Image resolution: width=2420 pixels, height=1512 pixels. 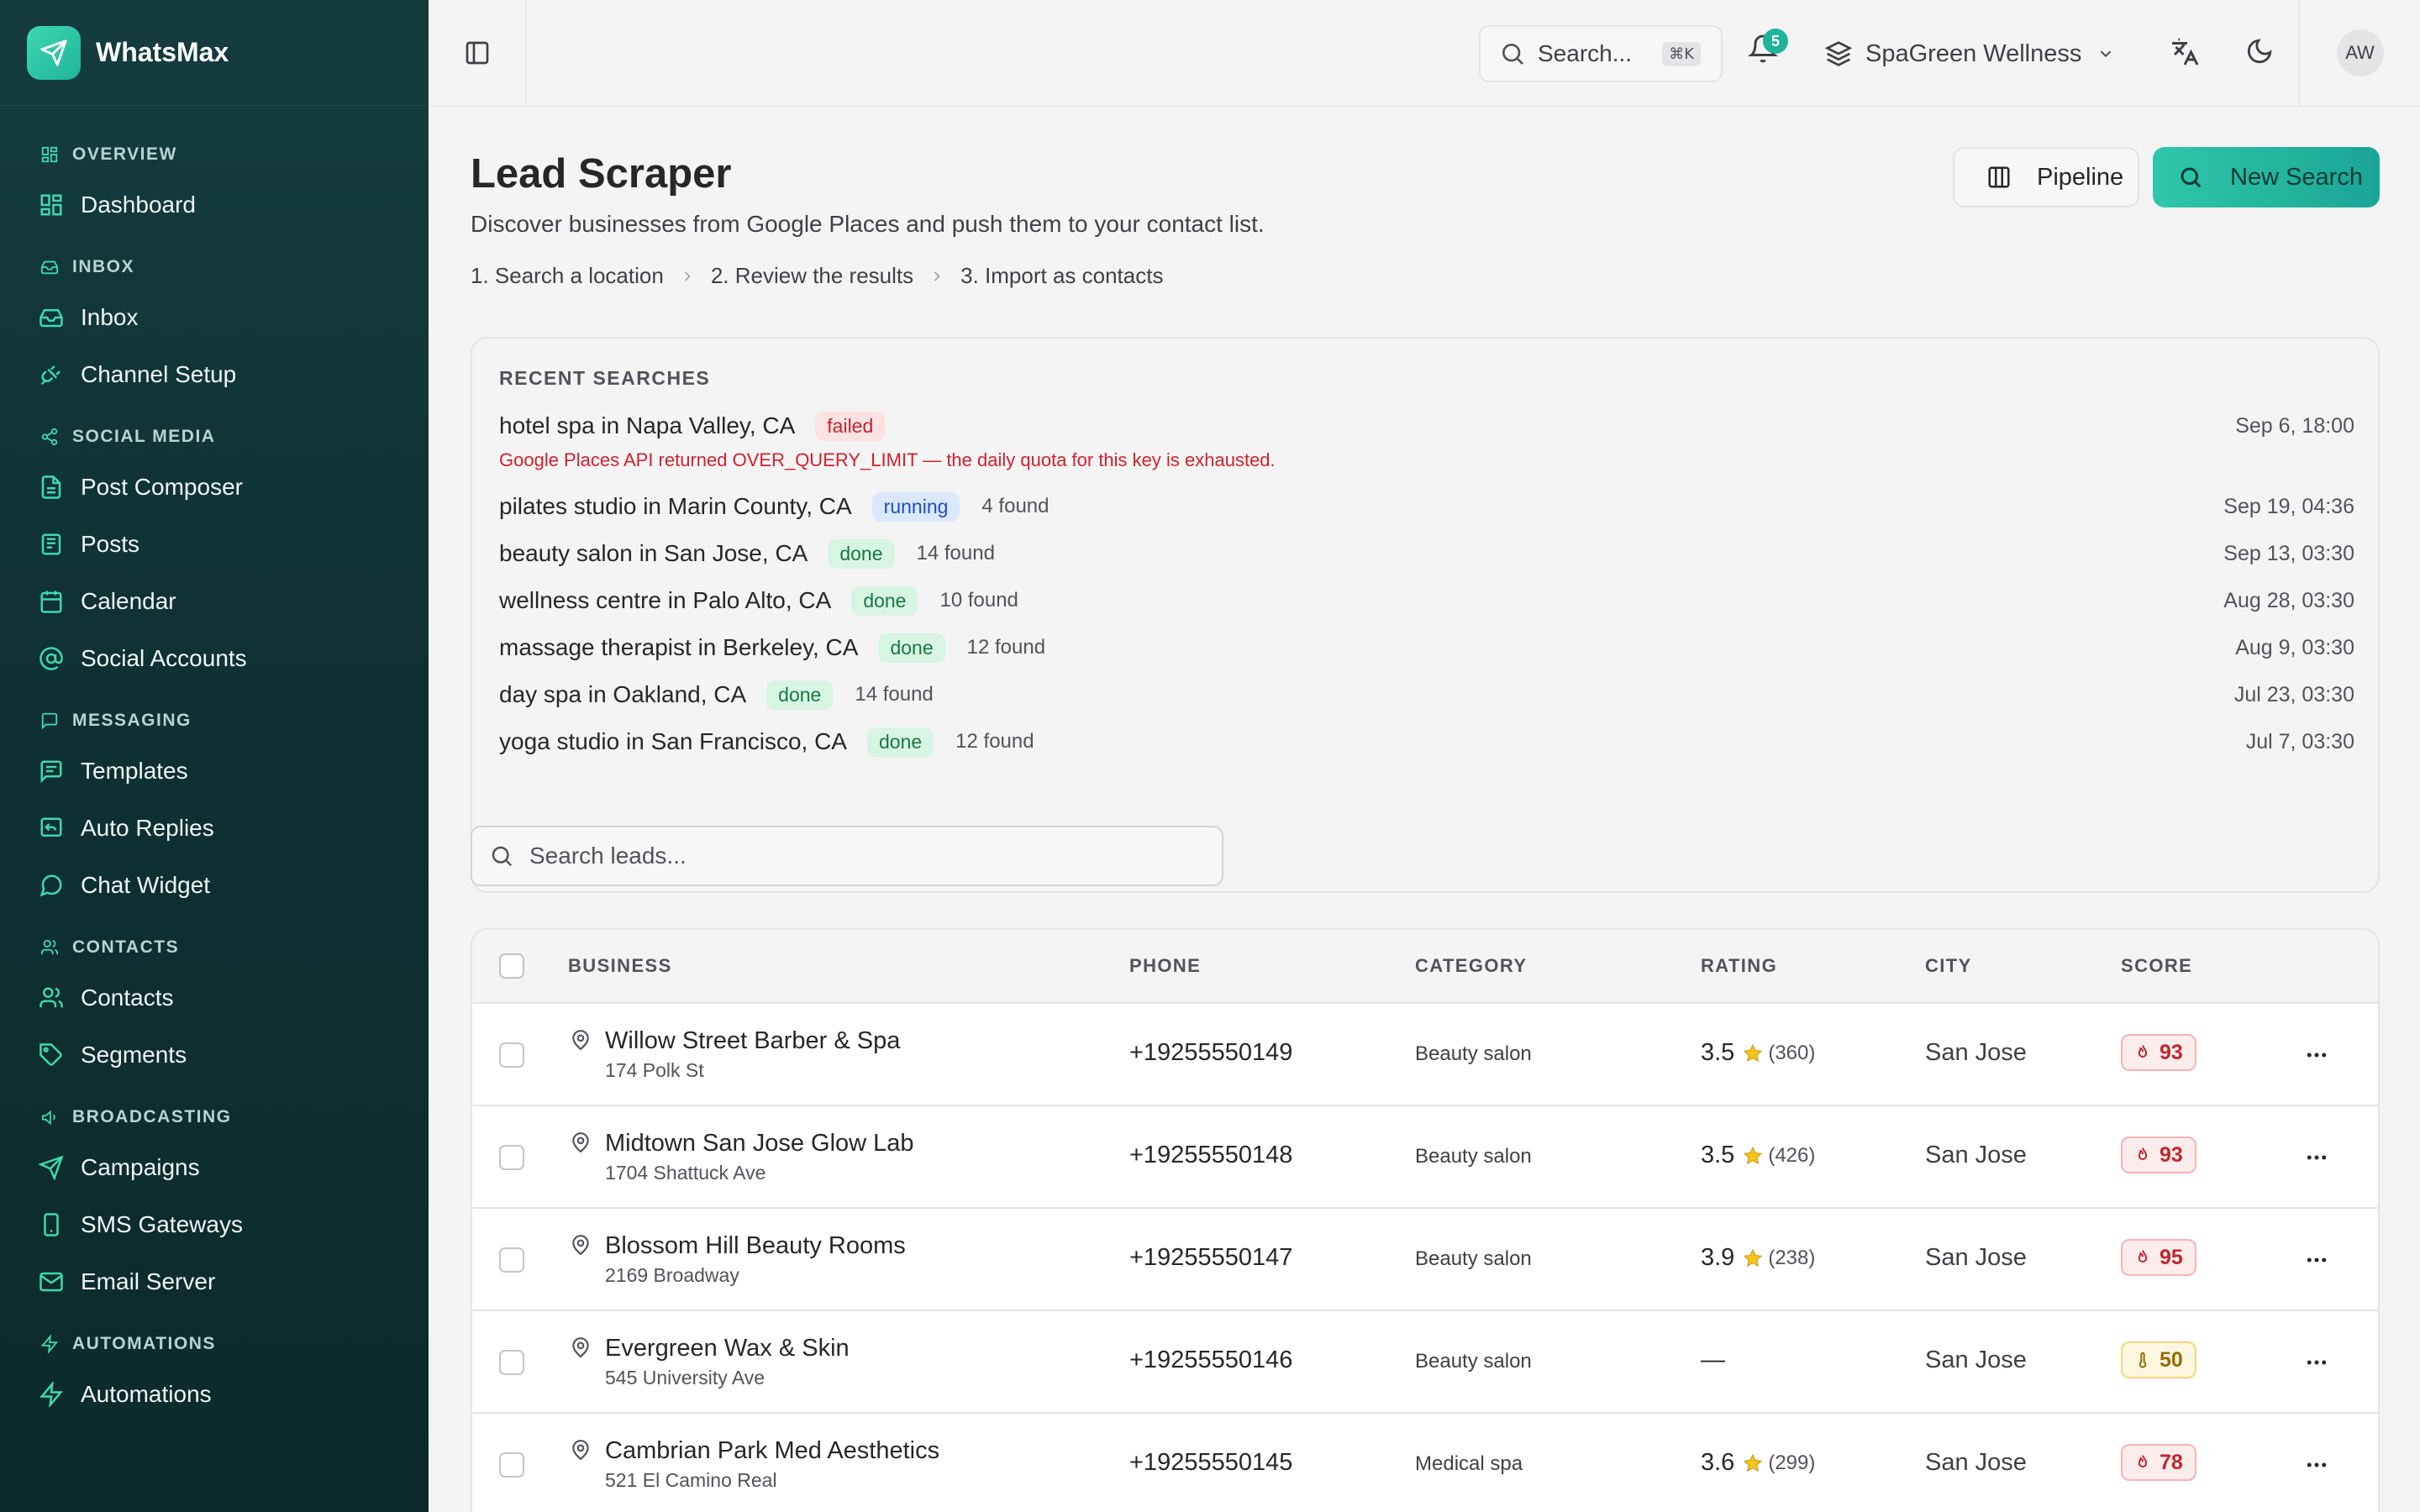 What do you see at coordinates (2143, 1257) in the screenshot?
I see `flame-icon` at bounding box center [2143, 1257].